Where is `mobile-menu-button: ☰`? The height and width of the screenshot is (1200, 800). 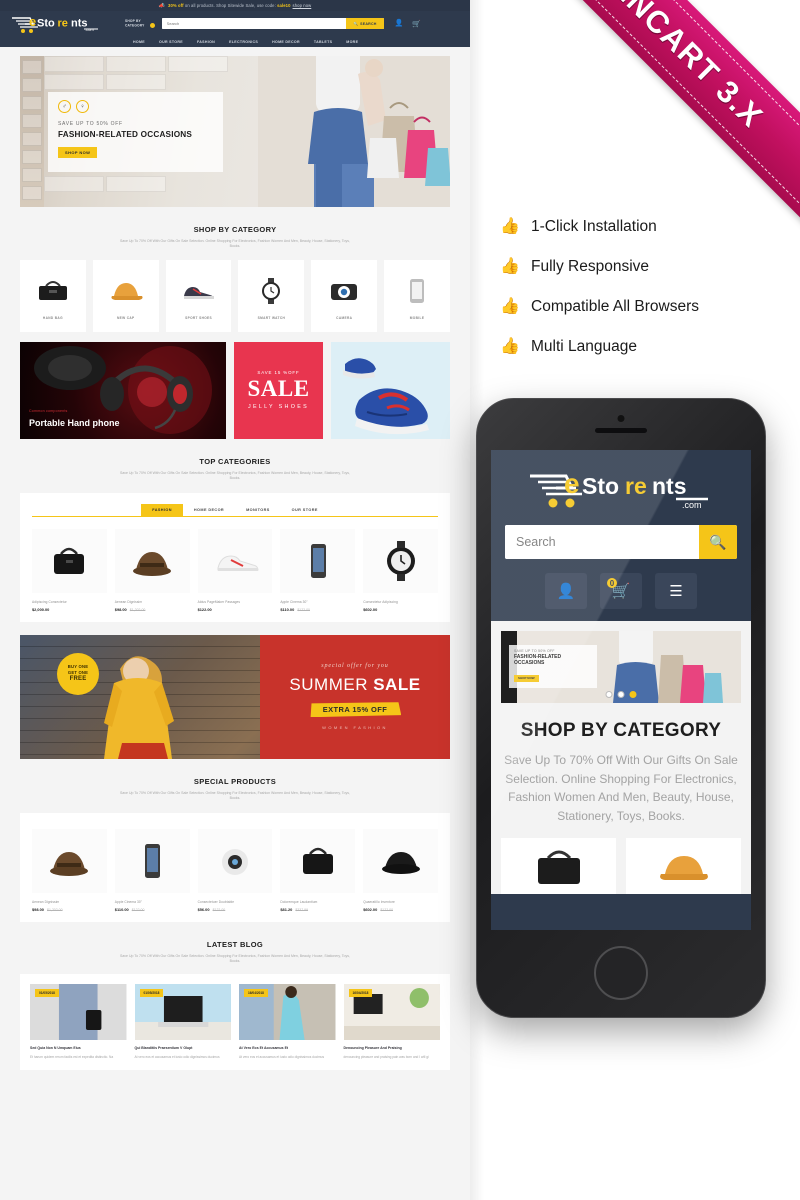
mobile-menu-button: ☰ is located at coordinates (676, 591).